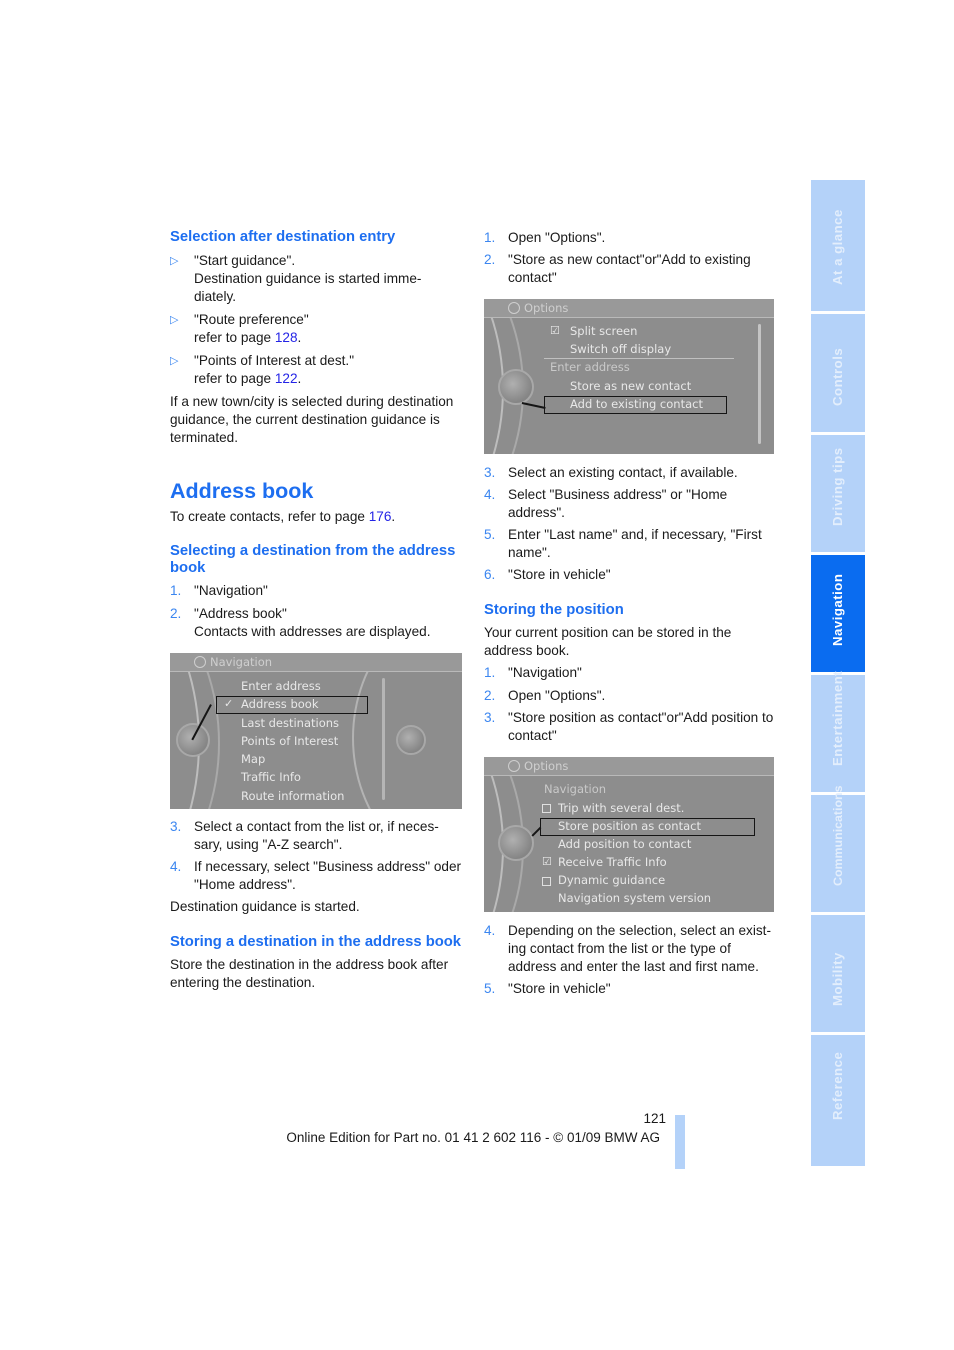 This screenshot has height=1350, width=954. What do you see at coordinates (253, 759) in the screenshot?
I see `menu-item-map: Map` at bounding box center [253, 759].